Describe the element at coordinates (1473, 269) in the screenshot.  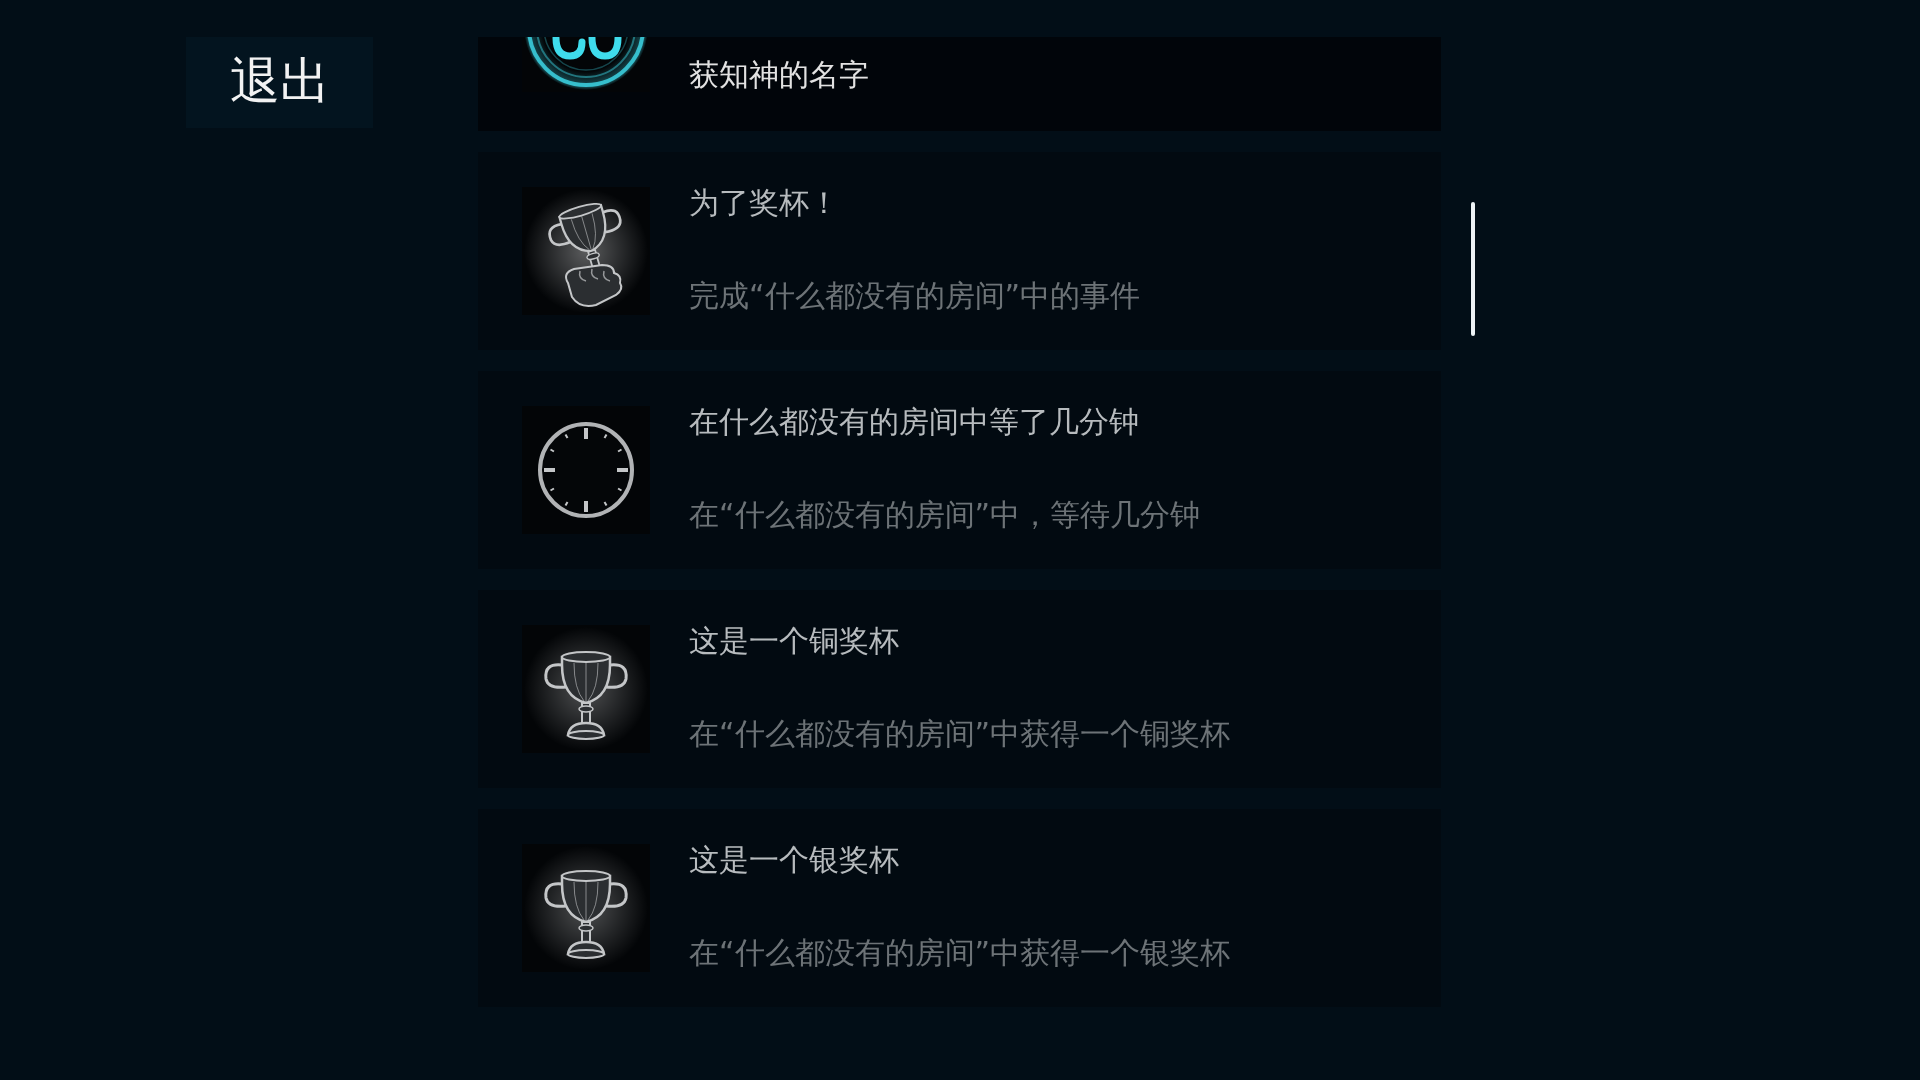
I see `scrollbar-thumb` at that location.